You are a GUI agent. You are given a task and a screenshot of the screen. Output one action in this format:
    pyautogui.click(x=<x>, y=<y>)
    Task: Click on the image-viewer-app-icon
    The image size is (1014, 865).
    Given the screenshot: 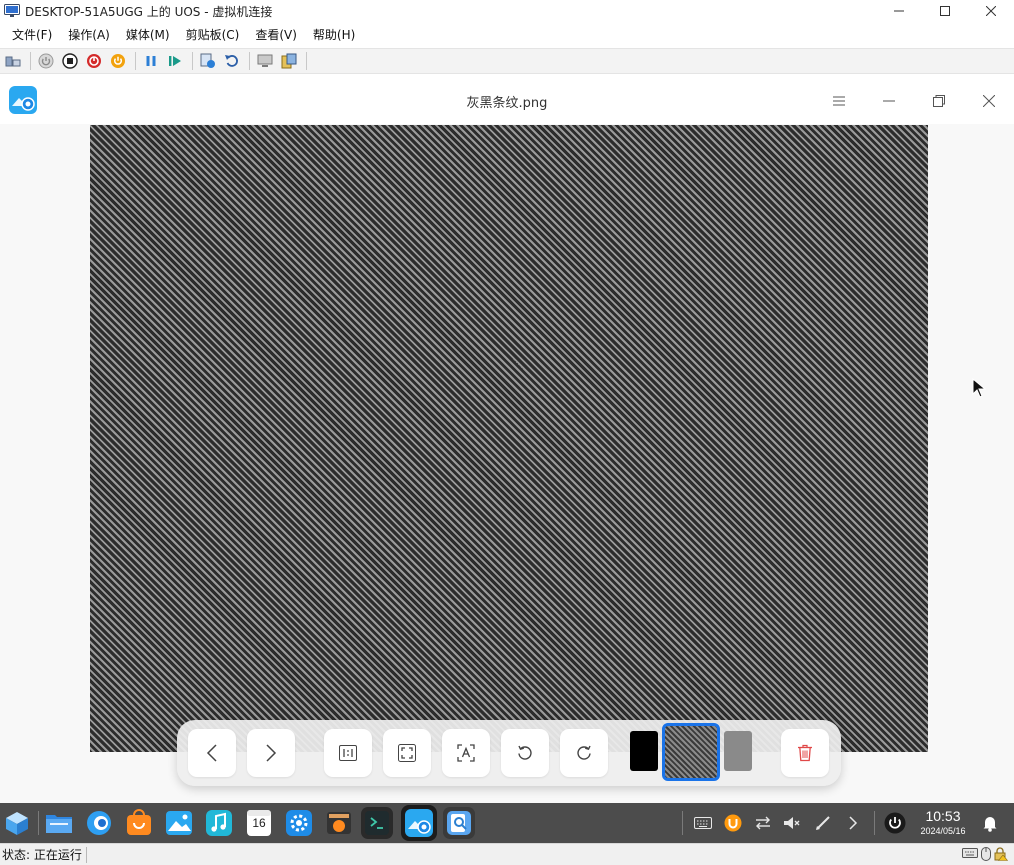 What is the action you would take?
    pyautogui.click(x=419, y=823)
    